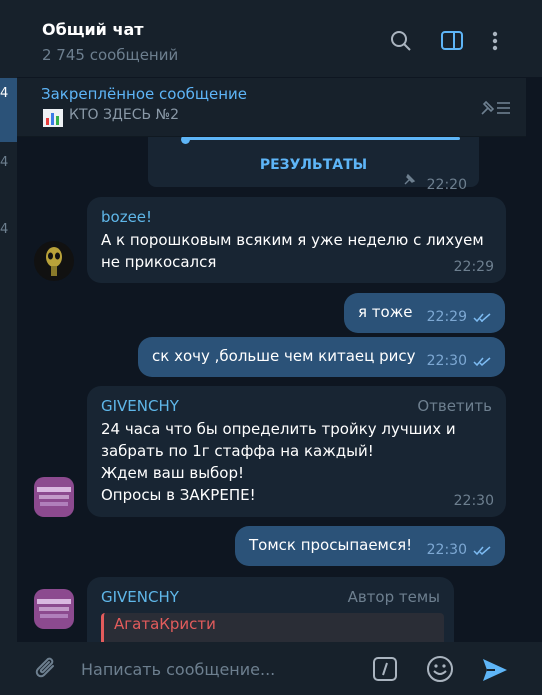  What do you see at coordinates (271, 107) in the screenshot?
I see `pinned-message-bar: Закреплённое сообщение КТО ЗДЕСЬ №2` at bounding box center [271, 107].